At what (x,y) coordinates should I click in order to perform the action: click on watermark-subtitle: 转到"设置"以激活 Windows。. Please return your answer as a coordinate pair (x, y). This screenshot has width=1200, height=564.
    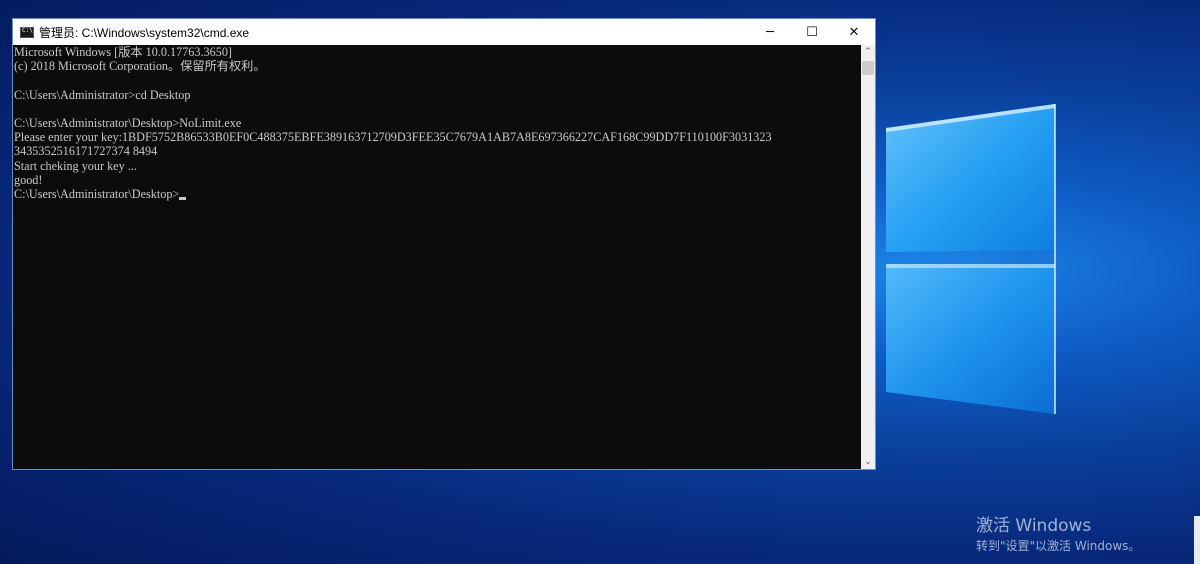
    Looking at the image, I should click on (1058, 546).